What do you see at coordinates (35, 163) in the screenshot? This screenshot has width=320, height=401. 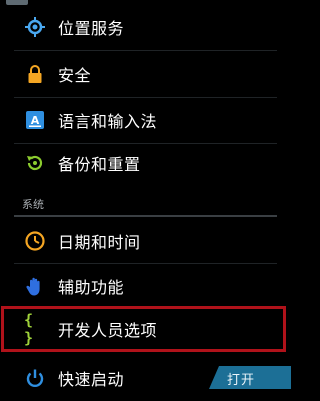 I see `backup-restore-icon` at bounding box center [35, 163].